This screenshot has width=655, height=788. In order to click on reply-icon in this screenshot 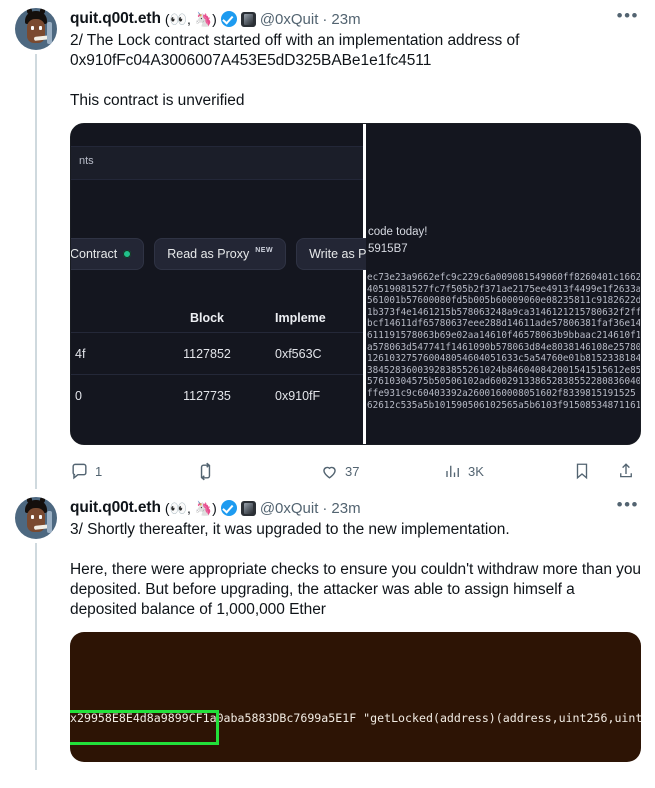, I will do `click(79, 471)`.